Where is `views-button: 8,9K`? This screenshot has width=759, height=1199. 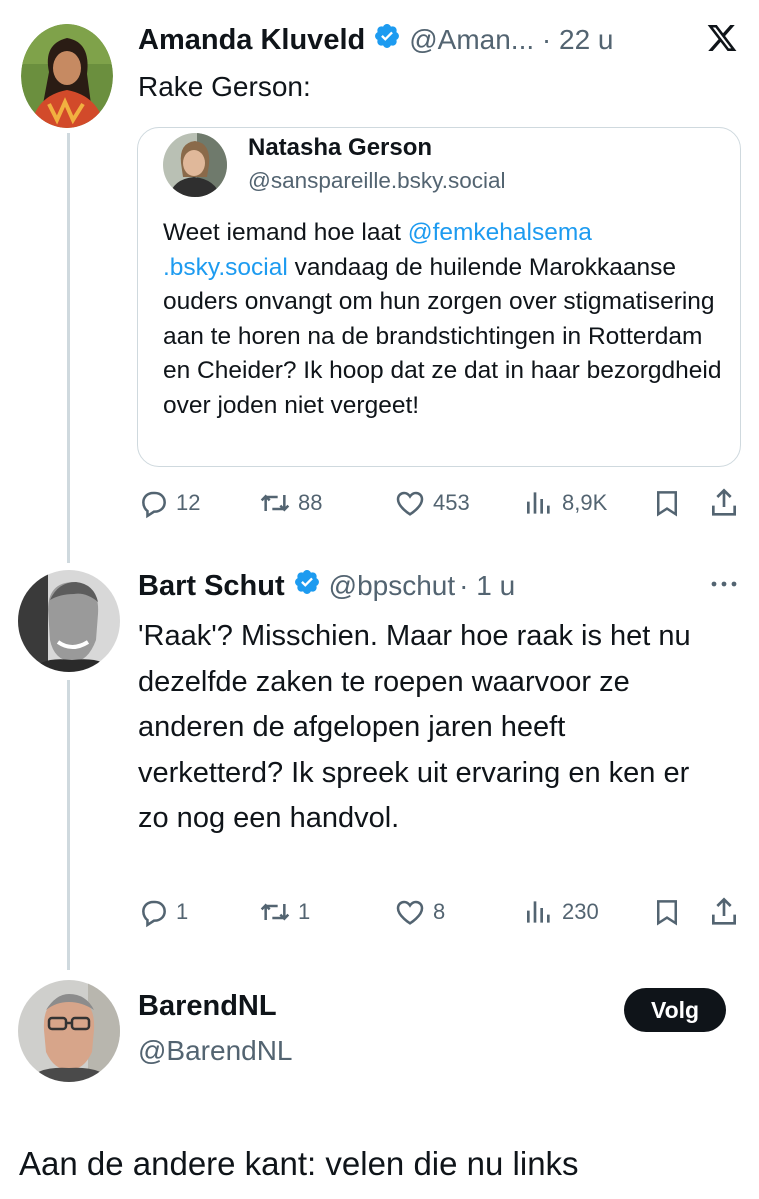 views-button: 8,9K is located at coordinates (564, 503).